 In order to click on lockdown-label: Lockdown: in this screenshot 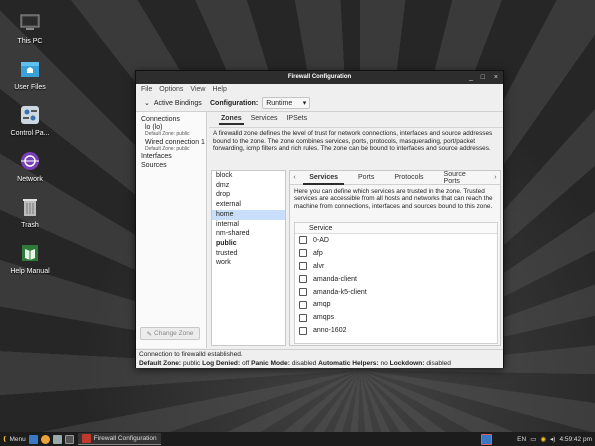, I will do `click(407, 363)`.